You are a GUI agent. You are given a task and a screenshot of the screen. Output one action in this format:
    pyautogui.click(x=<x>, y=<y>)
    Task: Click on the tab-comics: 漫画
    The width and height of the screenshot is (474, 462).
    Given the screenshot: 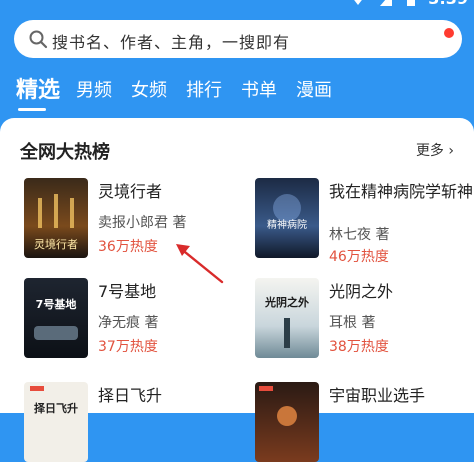 What is the action you would take?
    pyautogui.click(x=314, y=89)
    